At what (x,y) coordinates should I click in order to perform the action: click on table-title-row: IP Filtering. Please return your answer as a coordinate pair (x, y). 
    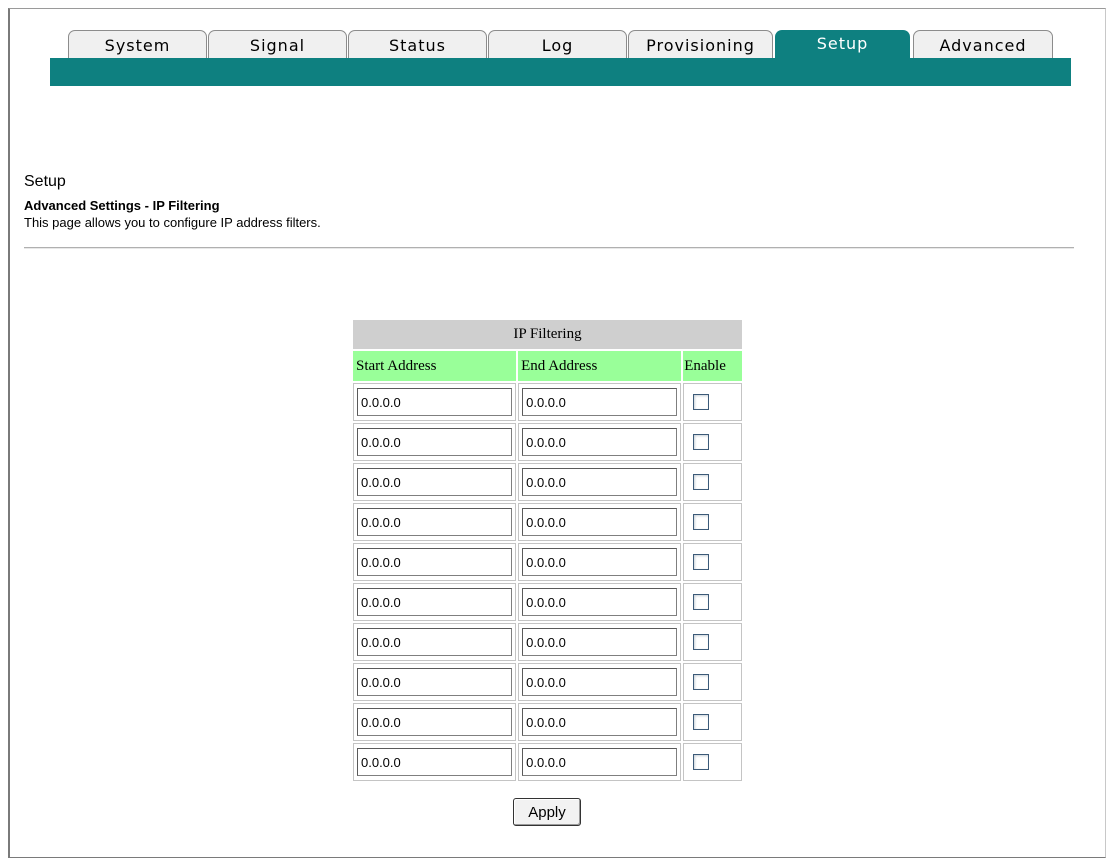
    Looking at the image, I should click on (547, 334).